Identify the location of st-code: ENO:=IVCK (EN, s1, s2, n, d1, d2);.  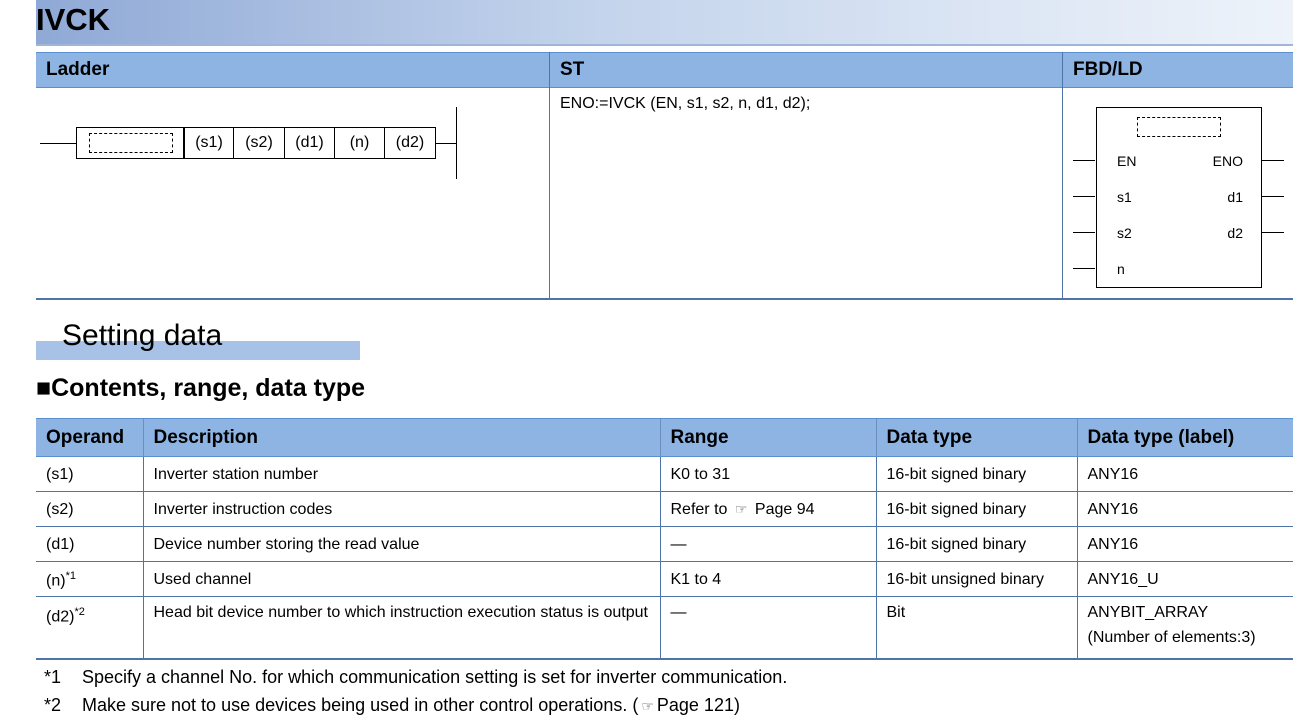
(685, 103).